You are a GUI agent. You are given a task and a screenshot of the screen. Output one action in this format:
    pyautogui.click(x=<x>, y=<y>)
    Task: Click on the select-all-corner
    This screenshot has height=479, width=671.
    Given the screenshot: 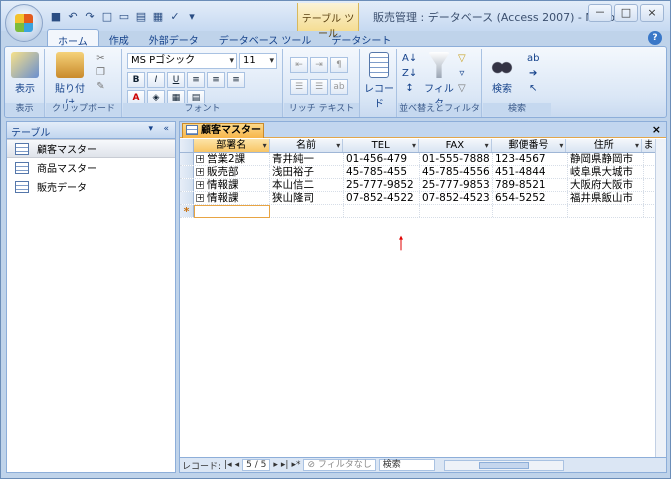 What is the action you would take?
    pyautogui.click(x=187, y=145)
    